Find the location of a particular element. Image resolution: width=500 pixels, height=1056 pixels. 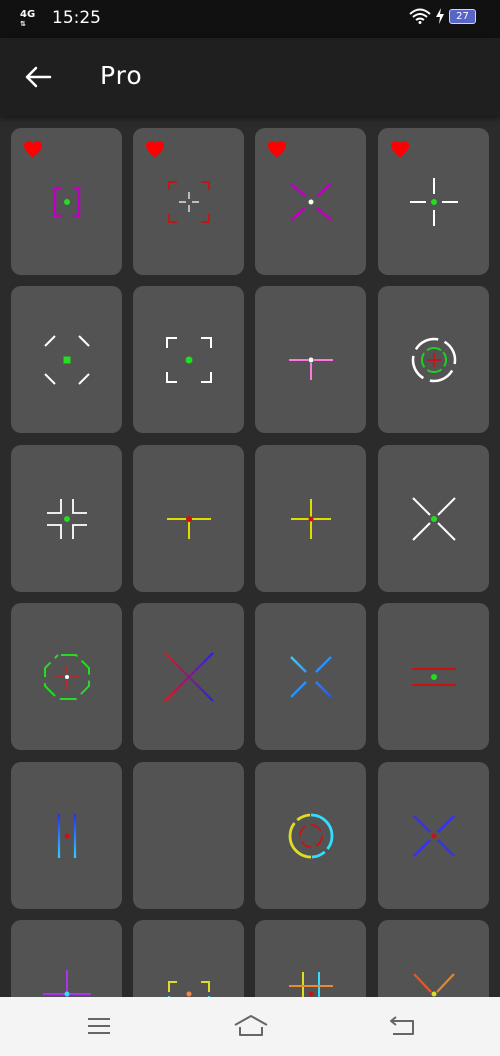

home-icon is located at coordinates (251, 1026).